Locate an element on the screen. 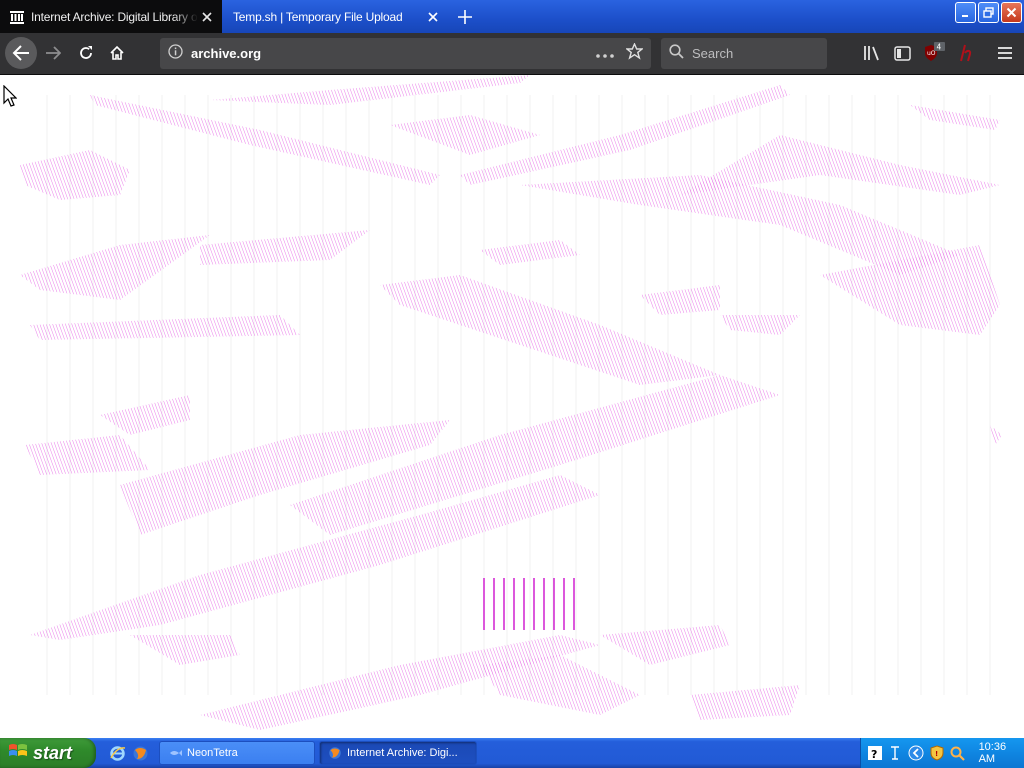 Image resolution: width=1024 pixels, height=768 pixels. task-label: NeonTetra is located at coordinates (212, 753).